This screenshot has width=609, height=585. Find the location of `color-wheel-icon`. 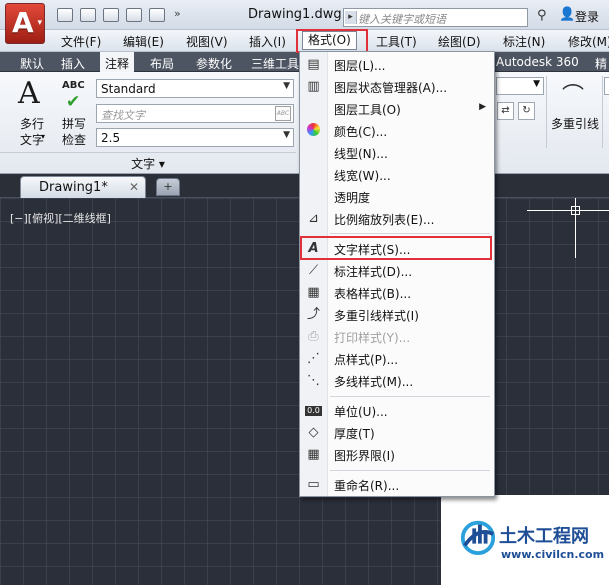

color-wheel-icon is located at coordinates (313, 131).